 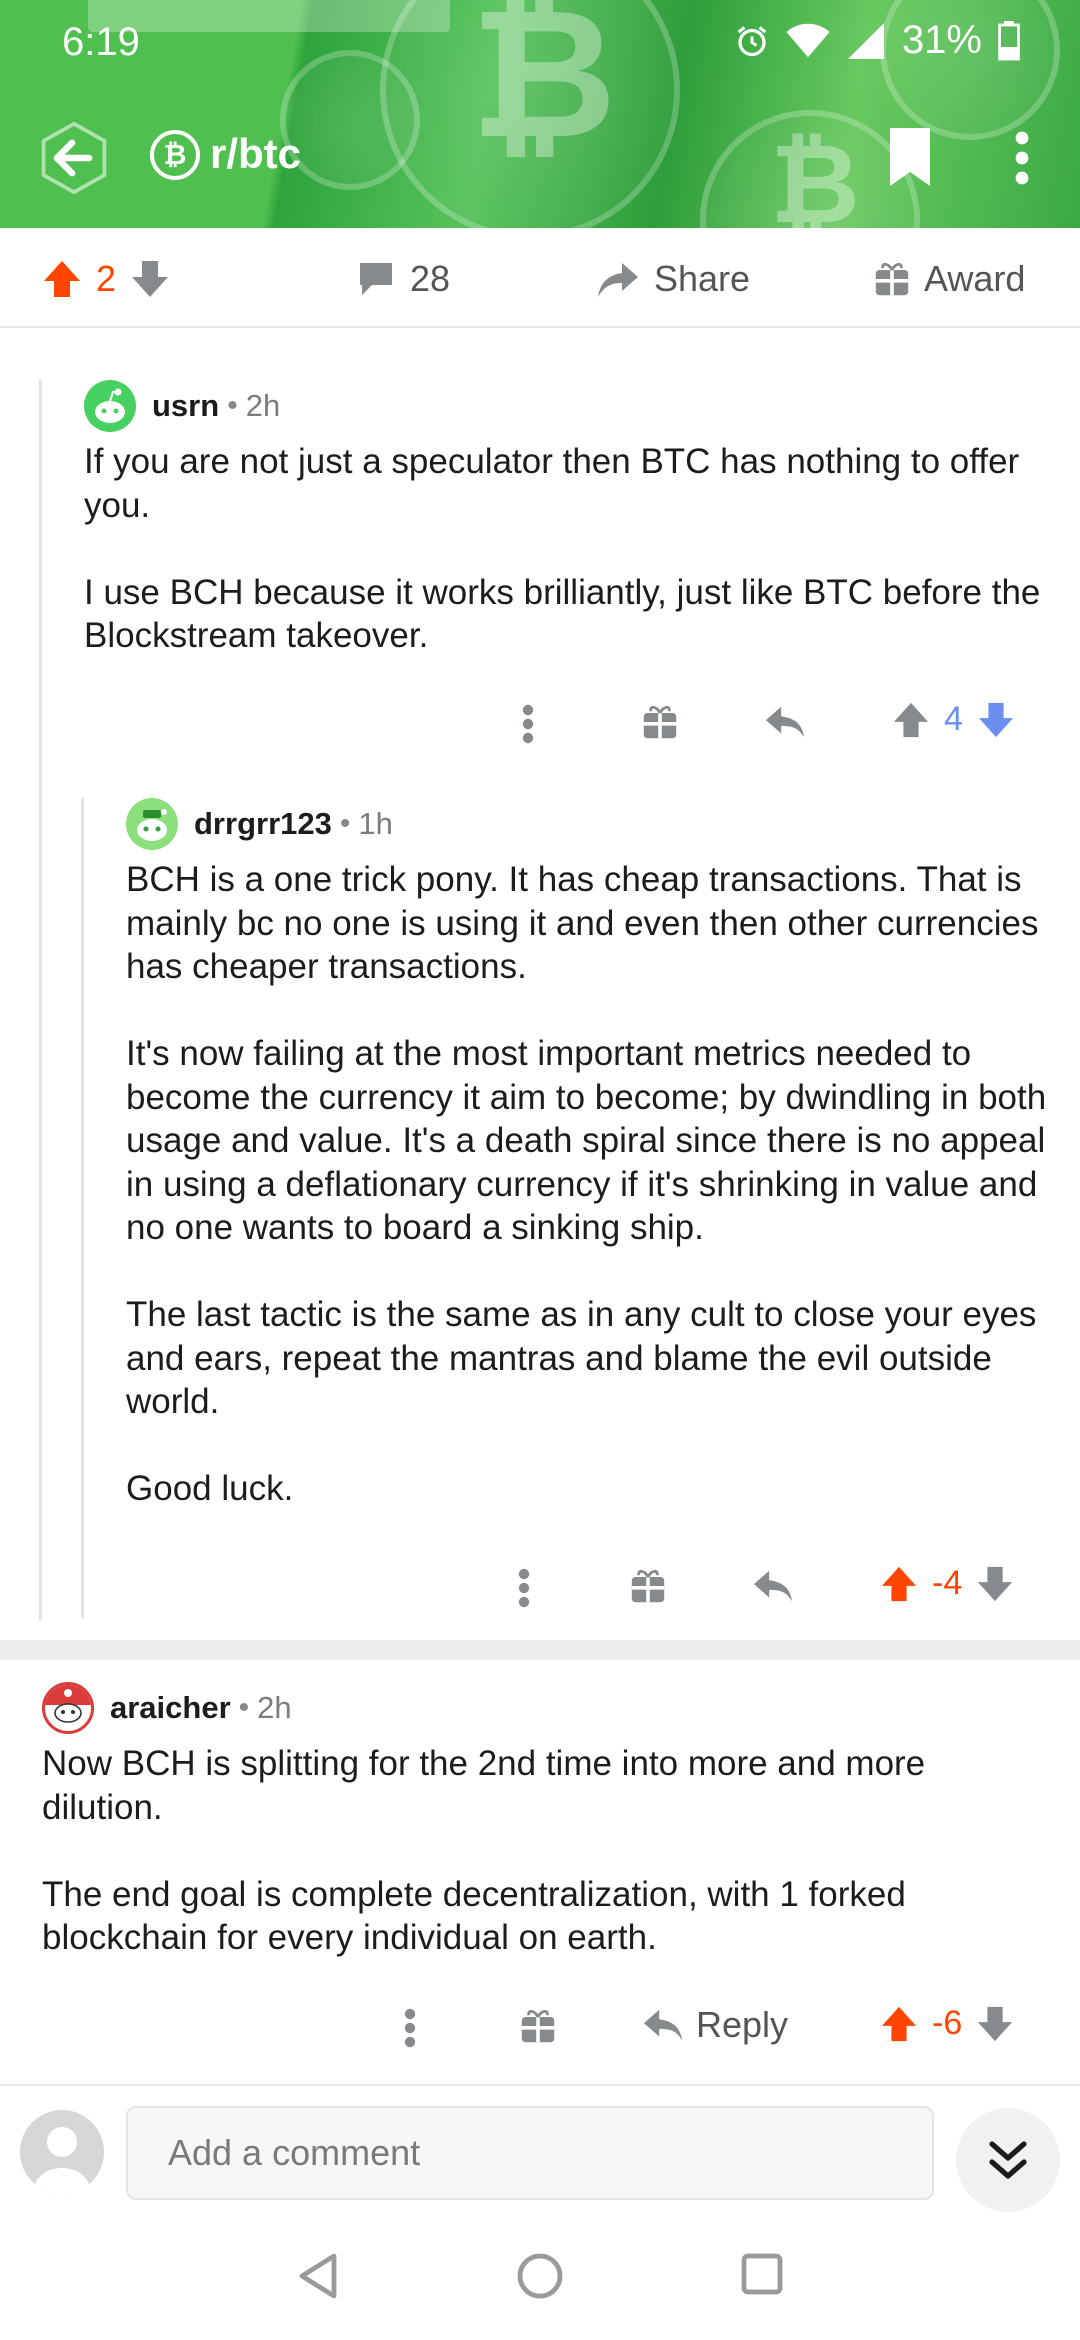 What do you see at coordinates (540, 114) in the screenshot?
I see `subreddit-header: ₿ ₿ 6:19 31% ₿ r/btc` at bounding box center [540, 114].